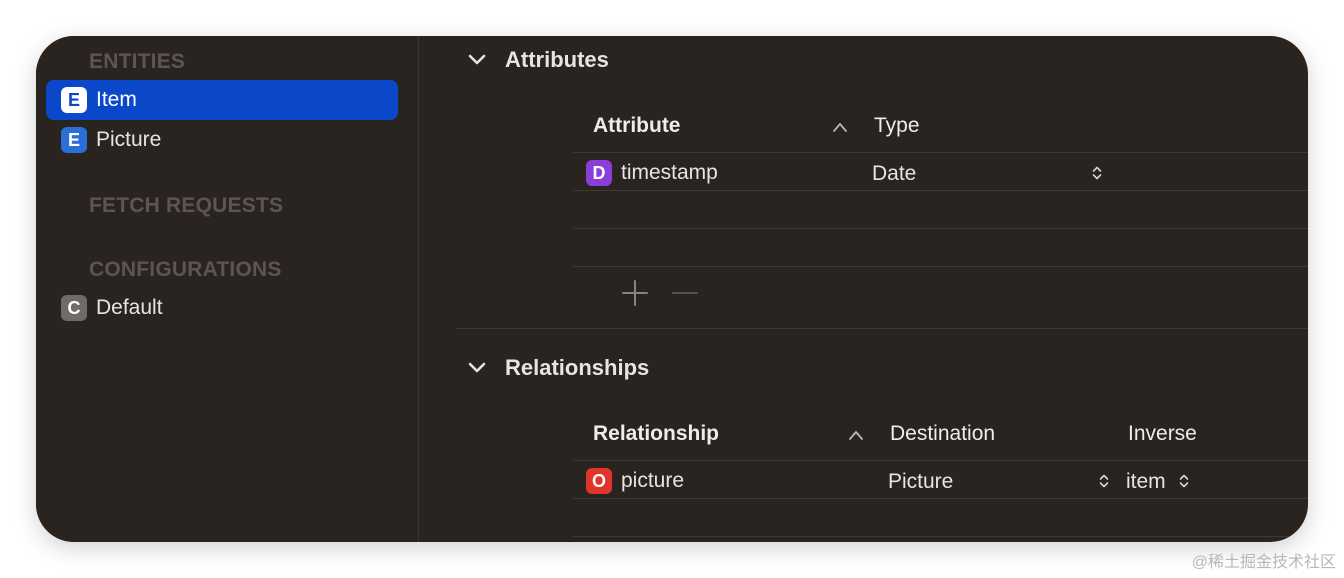  I want to click on date-type-badge-icon: D, so click(599, 173).